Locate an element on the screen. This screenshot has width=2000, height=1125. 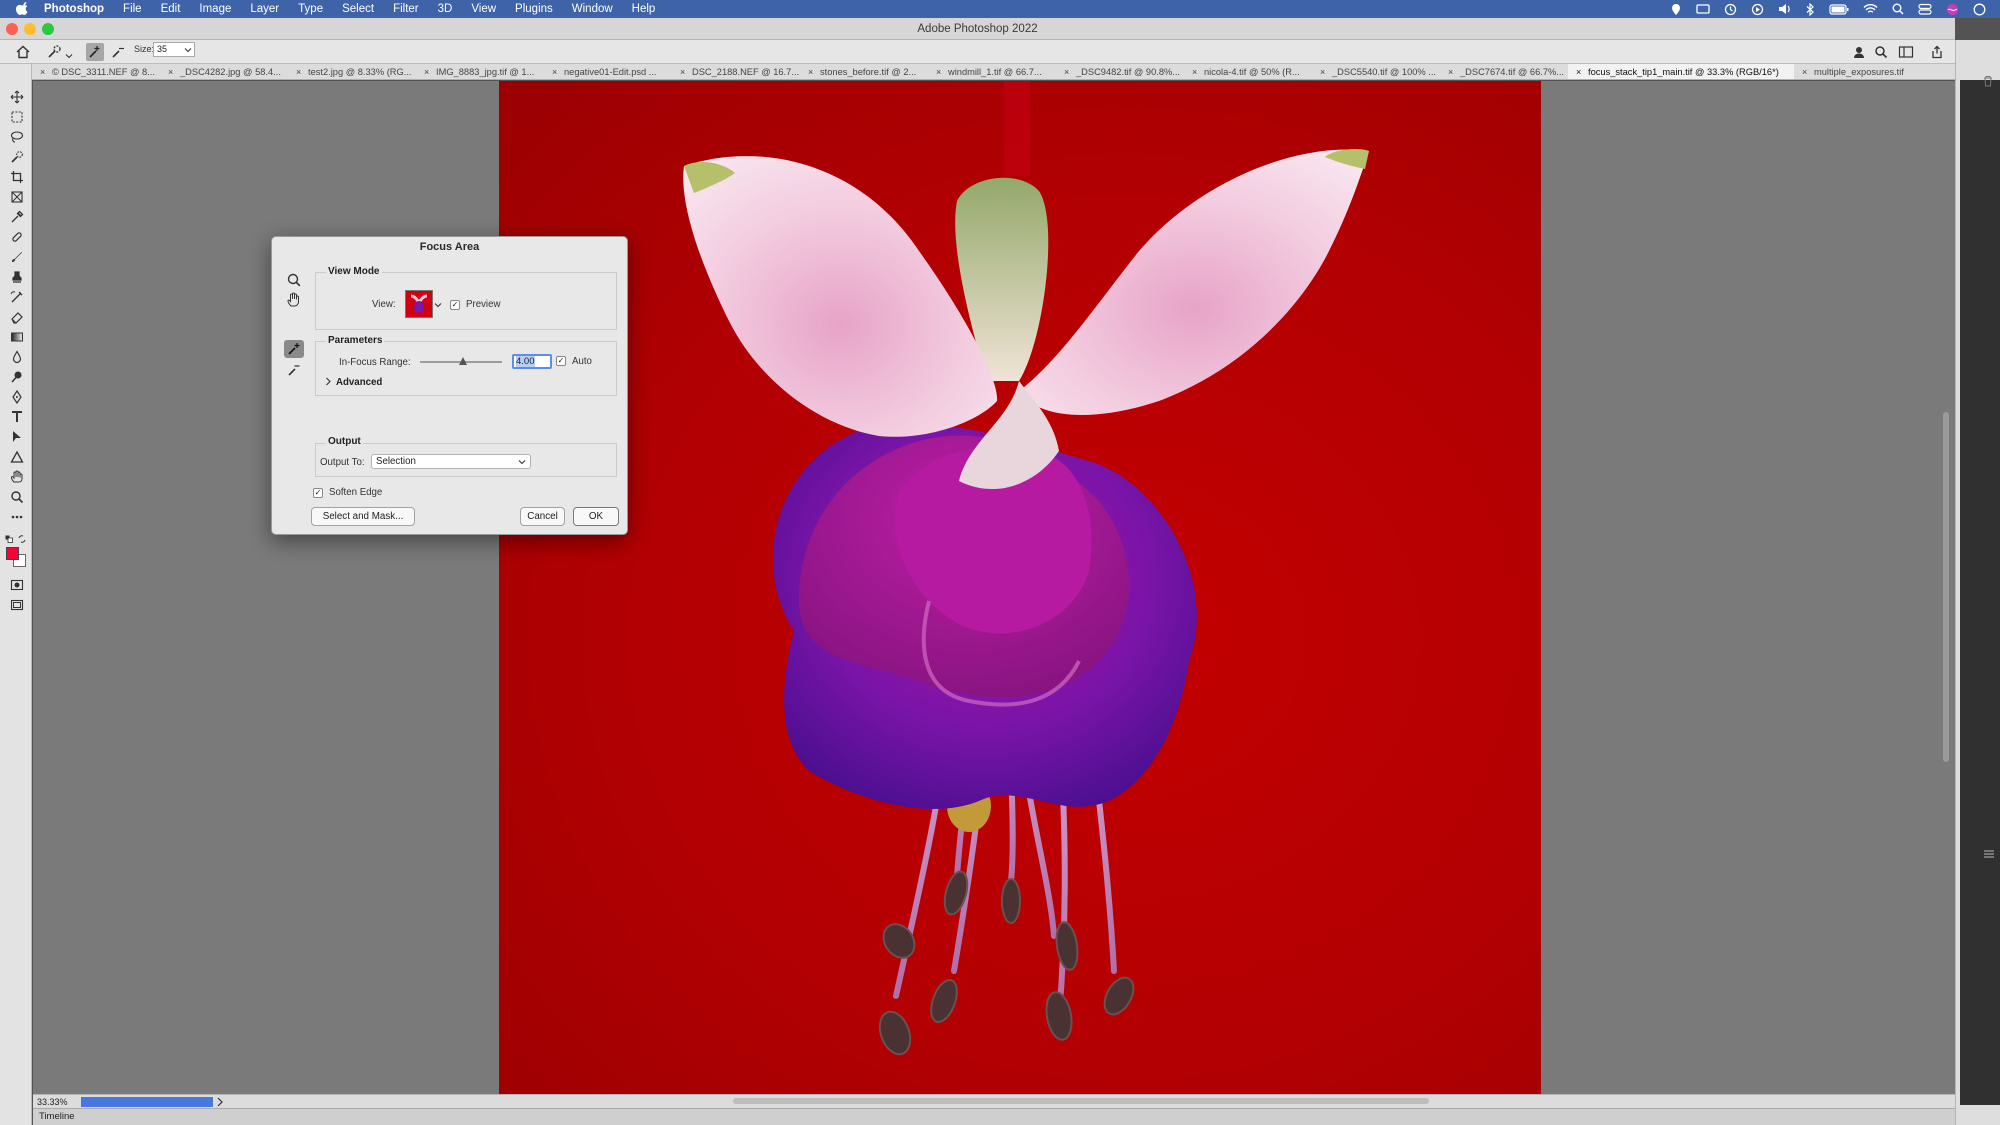
move-tool-icon is located at coordinates (17, 97).